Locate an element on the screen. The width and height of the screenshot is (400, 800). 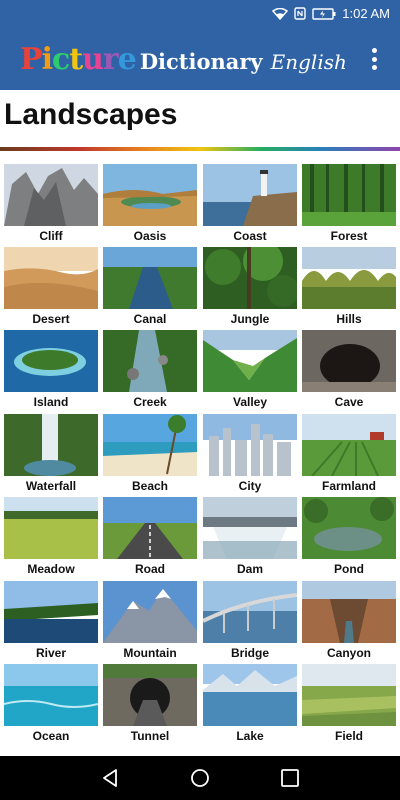
landscape-label: Beach is located at coordinates (150, 486).